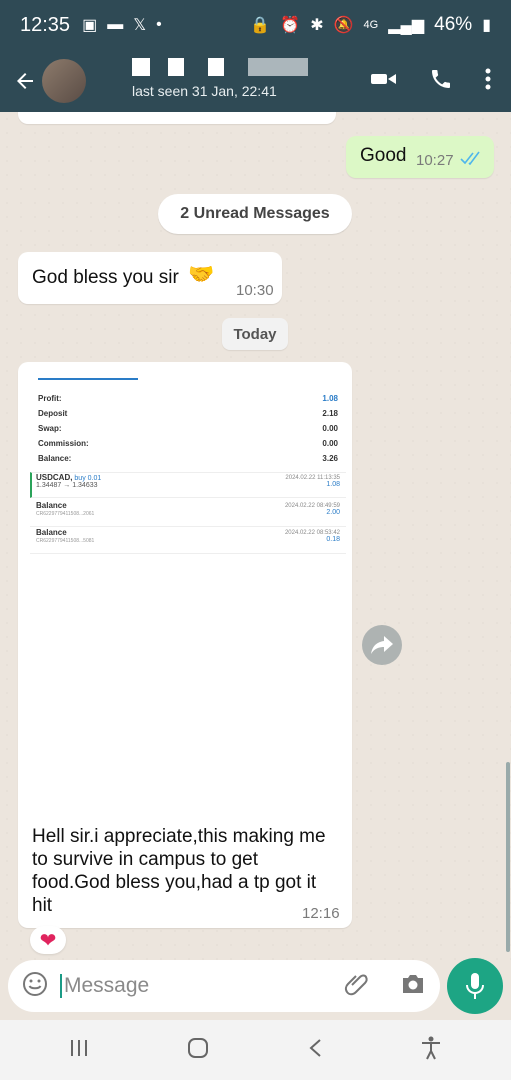 This screenshot has height=1080, width=511. I want to click on message-text: God bless you sir, so click(105, 277).